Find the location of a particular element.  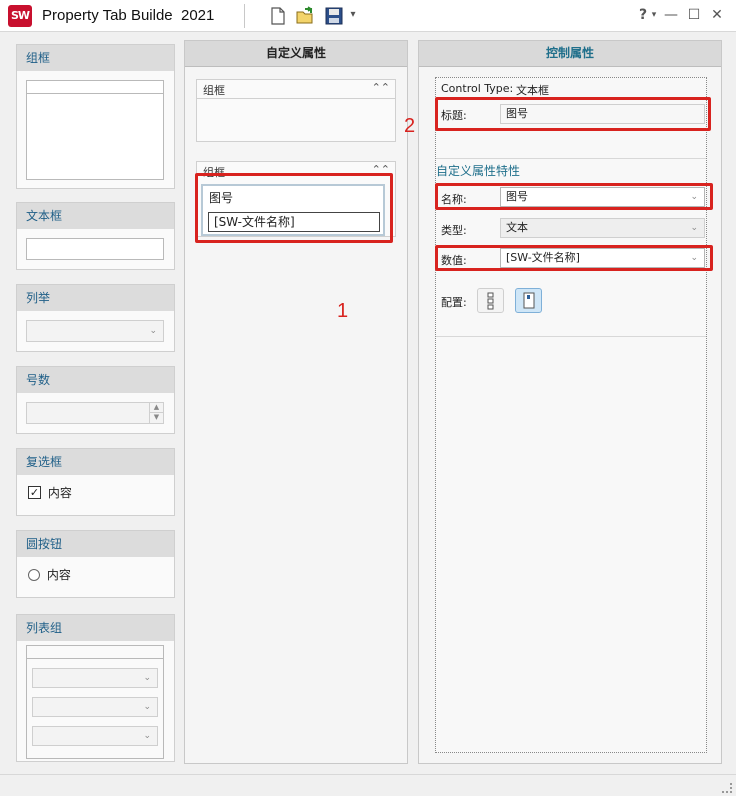

text-control-value: [SW-文件名称] is located at coordinates (294, 222).